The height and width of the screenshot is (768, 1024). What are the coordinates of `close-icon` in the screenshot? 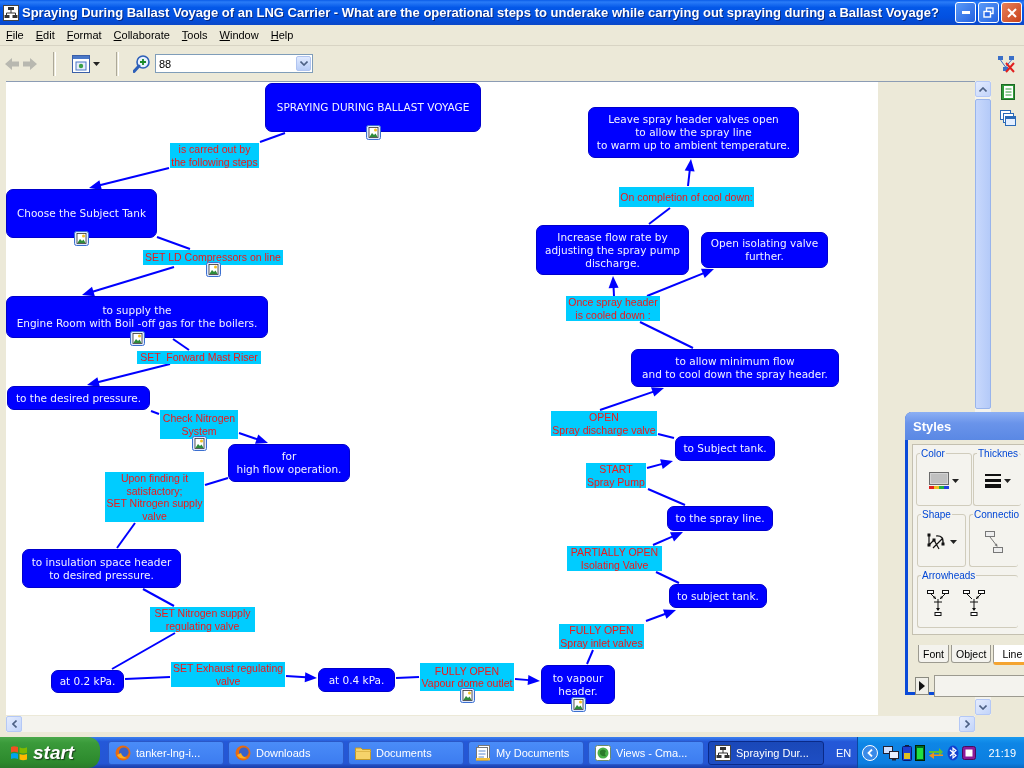 It's located at (1011, 12).